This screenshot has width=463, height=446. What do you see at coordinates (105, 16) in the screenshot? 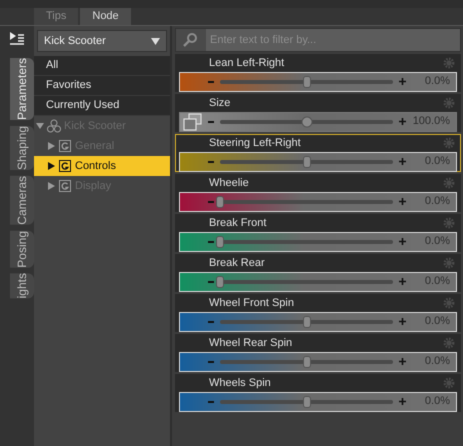
I see `panel-tab: Node` at bounding box center [105, 16].